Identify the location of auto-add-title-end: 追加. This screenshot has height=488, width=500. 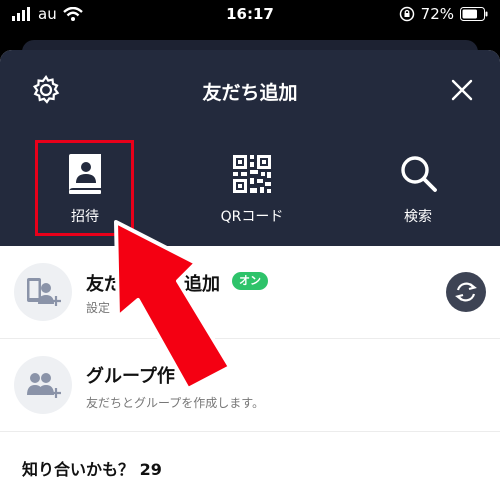
(202, 284).